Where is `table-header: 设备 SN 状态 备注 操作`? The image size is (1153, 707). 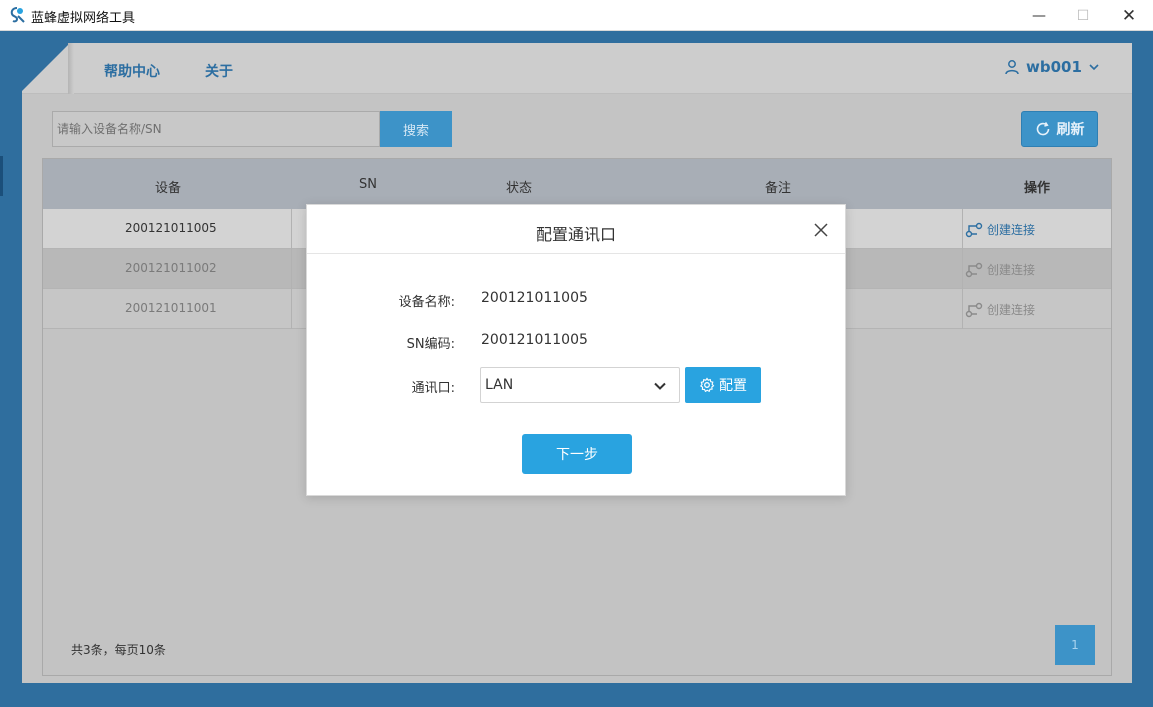 table-header: 设备 SN 状态 备注 操作 is located at coordinates (577, 184).